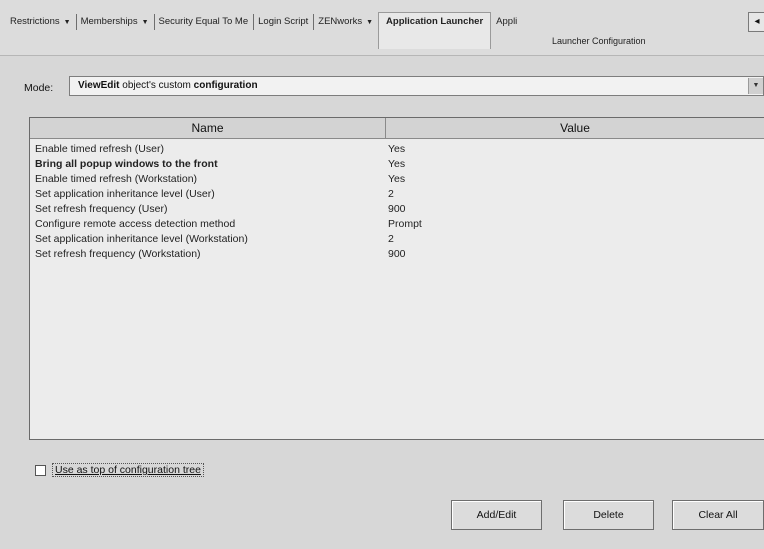 This screenshot has width=764, height=549. Describe the element at coordinates (109, 21) in the screenshot. I see `tab-label: Memberships` at that location.